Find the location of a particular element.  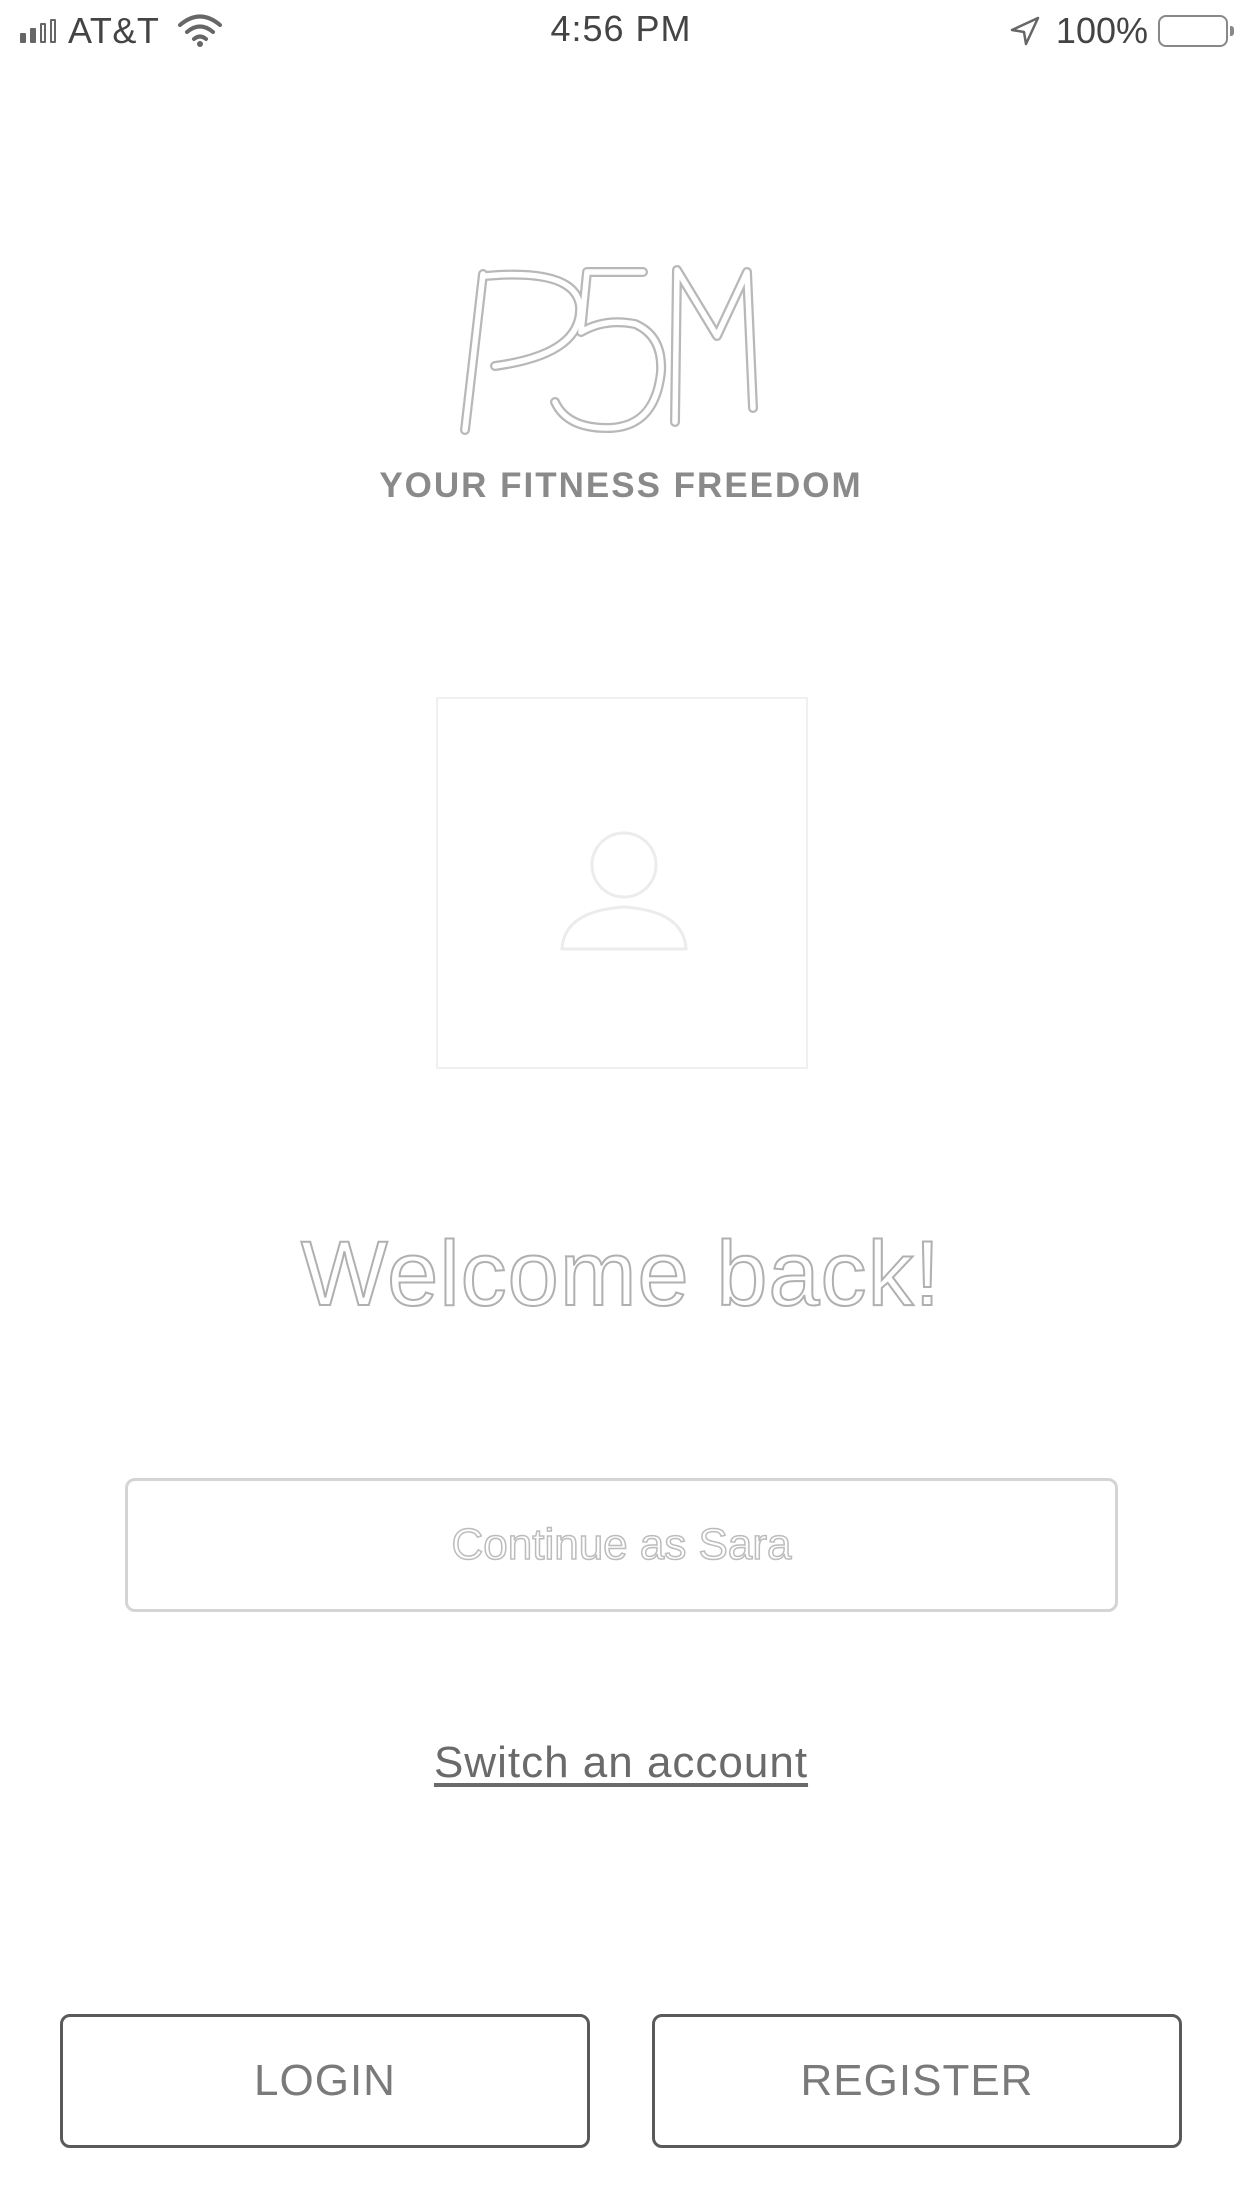

login-button: LOGIN is located at coordinates (325, 2081).